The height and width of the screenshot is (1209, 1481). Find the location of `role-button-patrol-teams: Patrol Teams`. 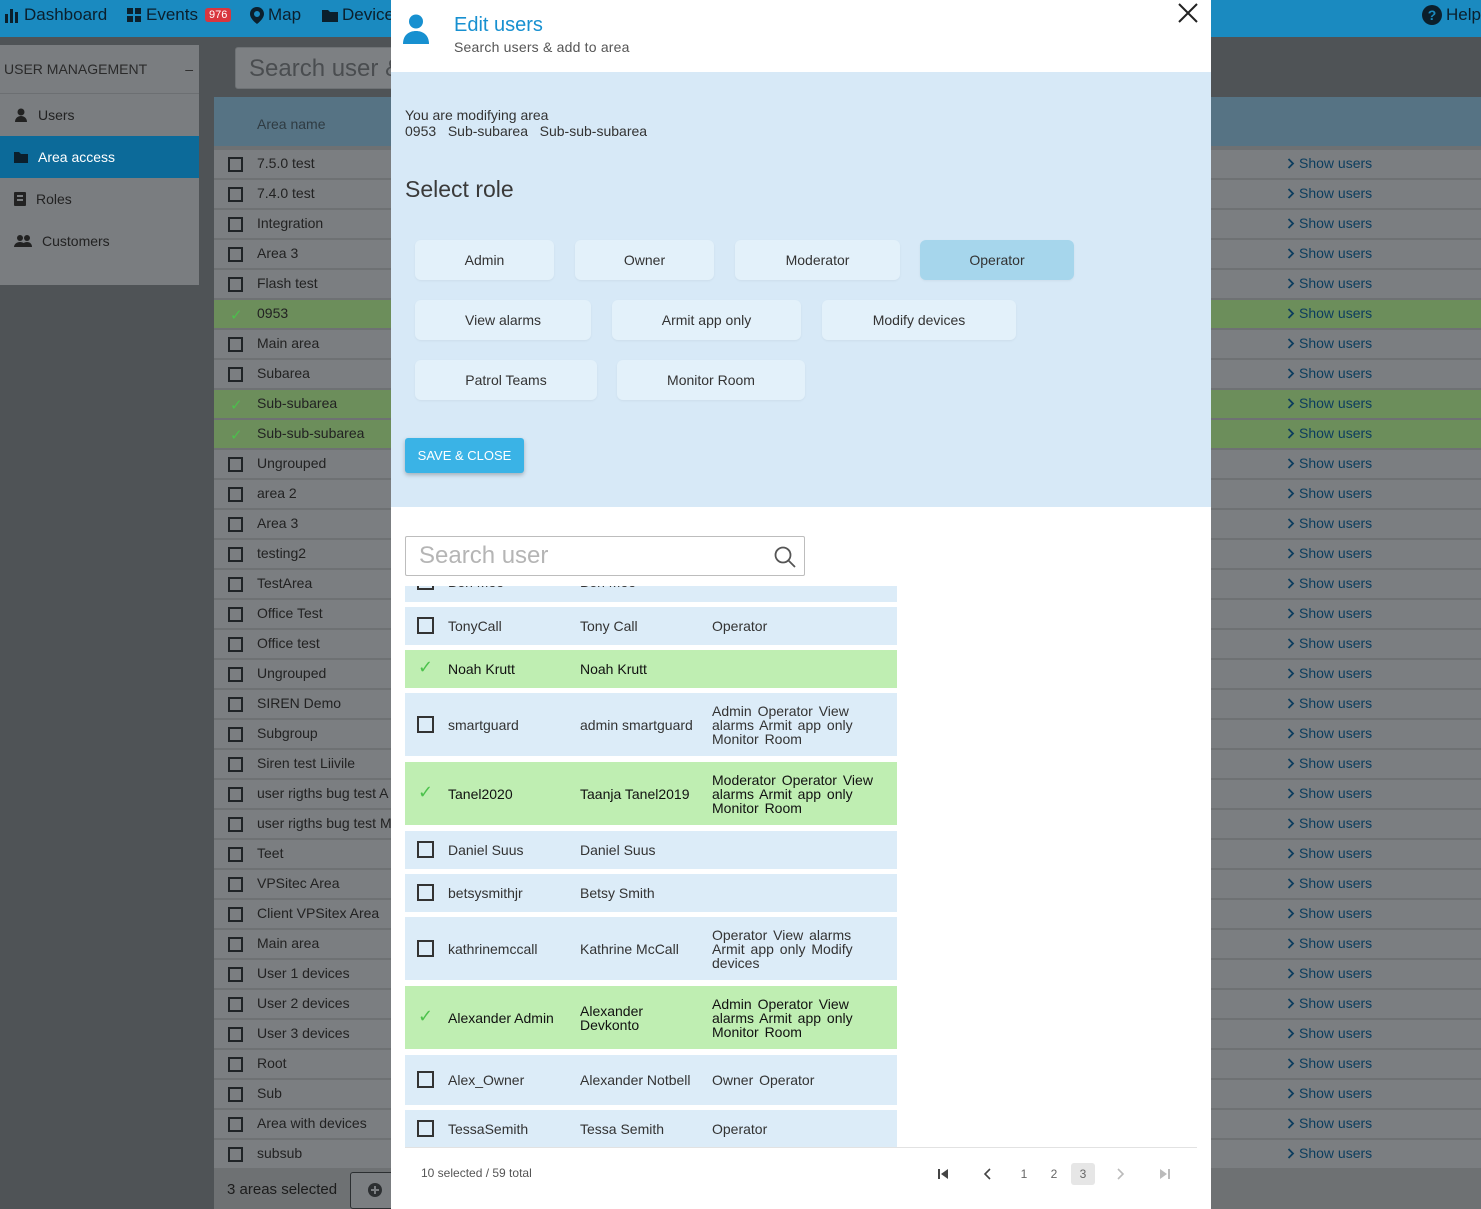

role-button-patrol-teams: Patrol Teams is located at coordinates (506, 380).